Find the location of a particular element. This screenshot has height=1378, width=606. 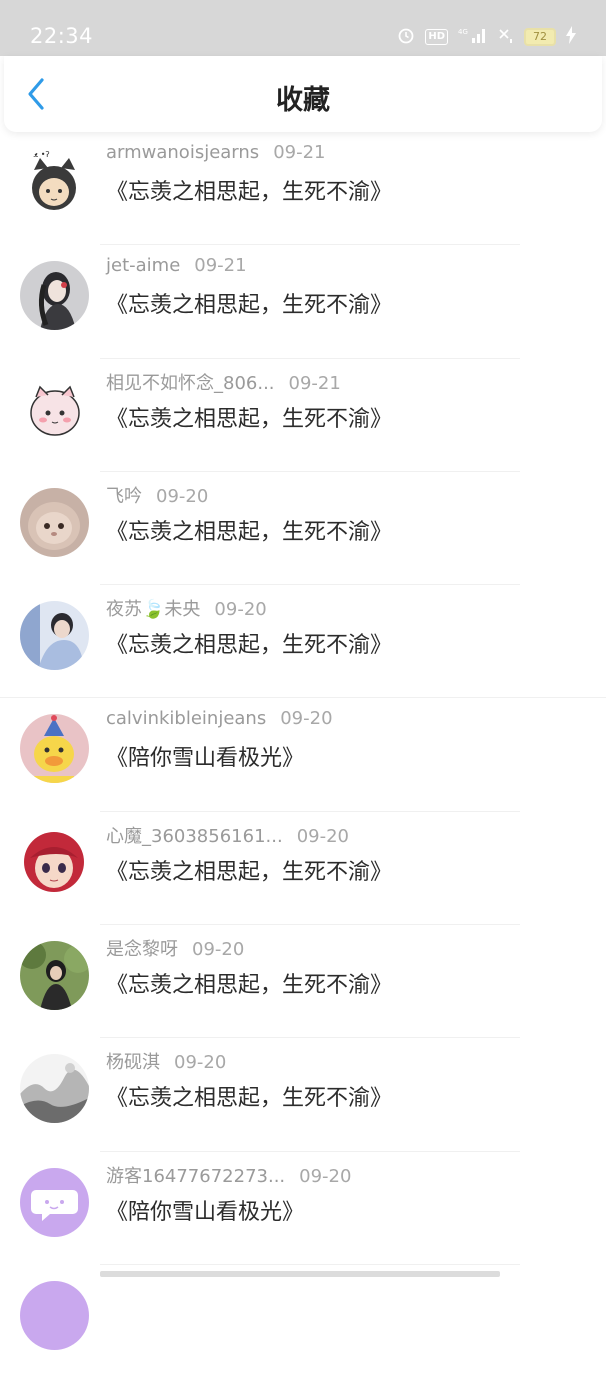

item-meta: 相见不如怀念_806... 09-21 is located at coordinates (223, 382).